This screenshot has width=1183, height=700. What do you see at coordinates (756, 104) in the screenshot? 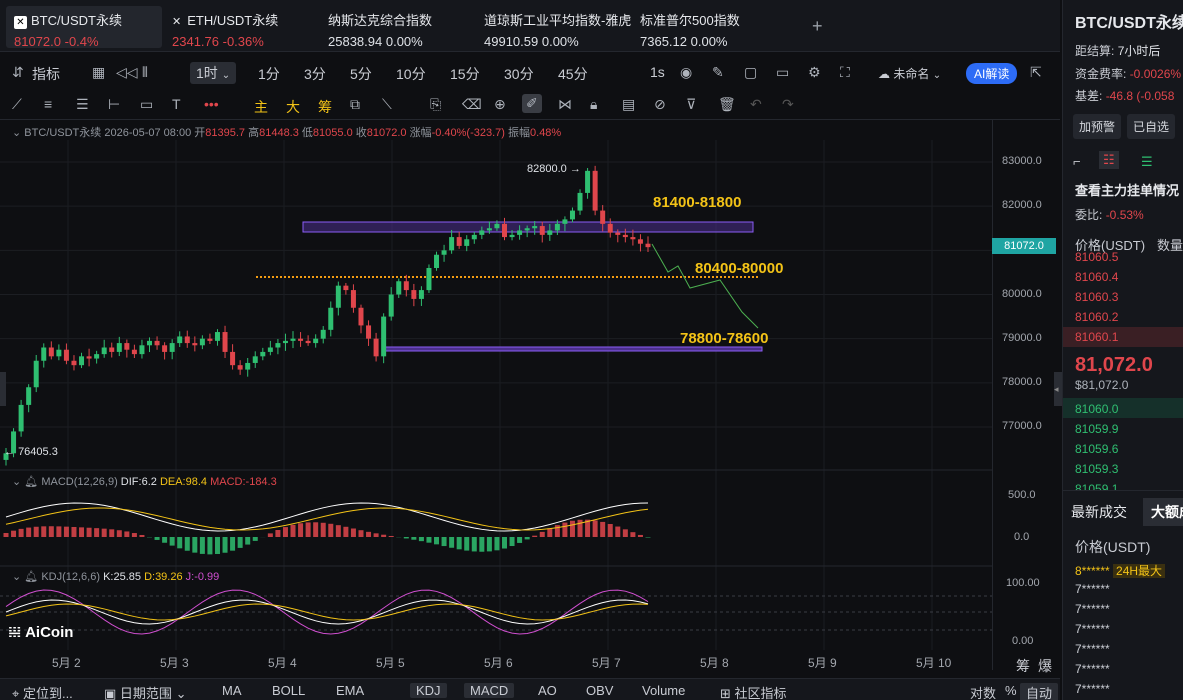
I see `undo-icon: ↶` at bounding box center [756, 104].